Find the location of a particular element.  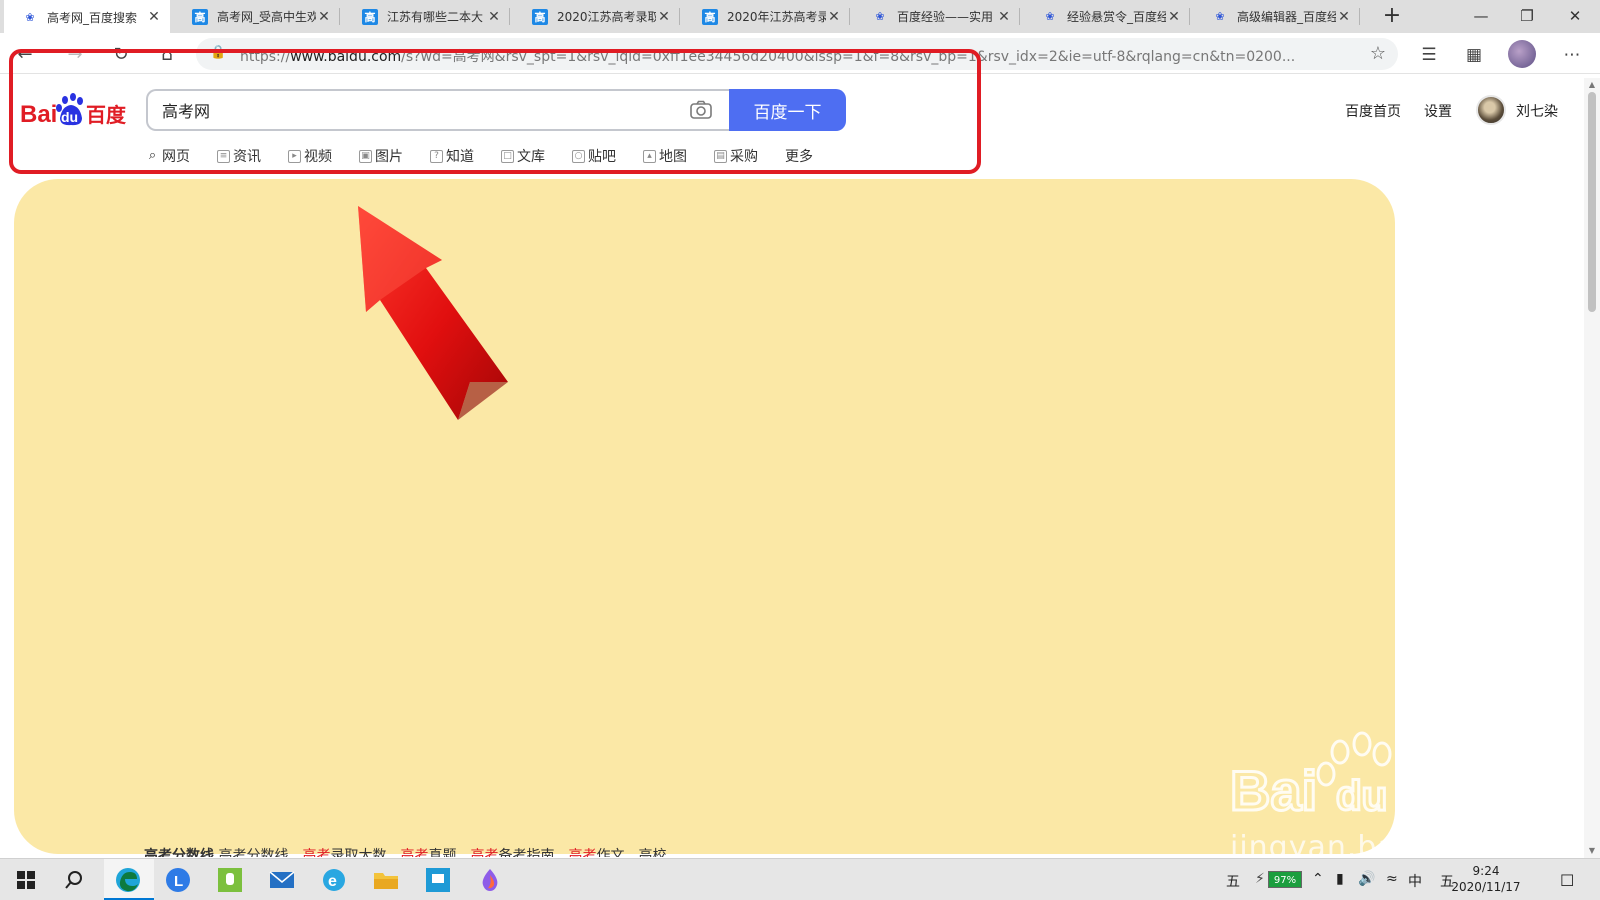

peek-parts: 高考分数线、高考录取大数、高考真题、高考备考指南、高考作文、高校 is located at coordinates (442, 852).